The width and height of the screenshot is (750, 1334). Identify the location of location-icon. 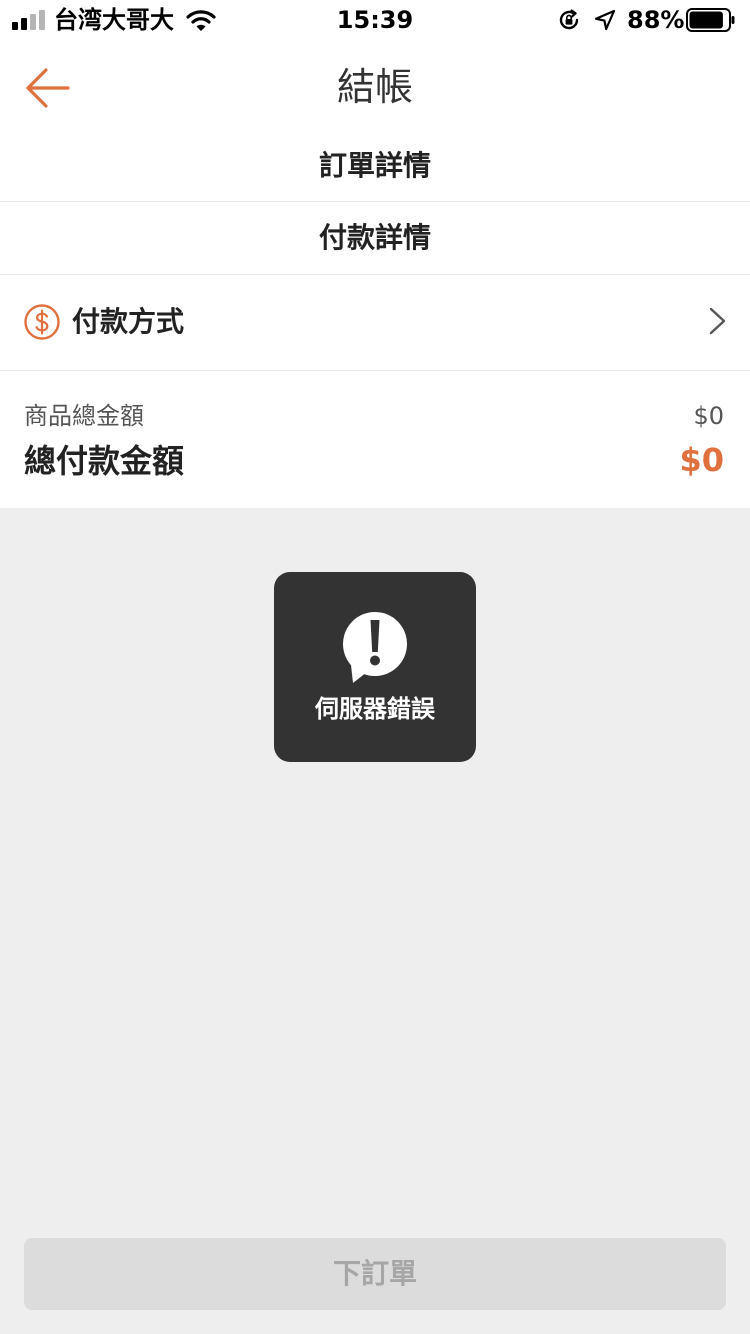
(605, 20).